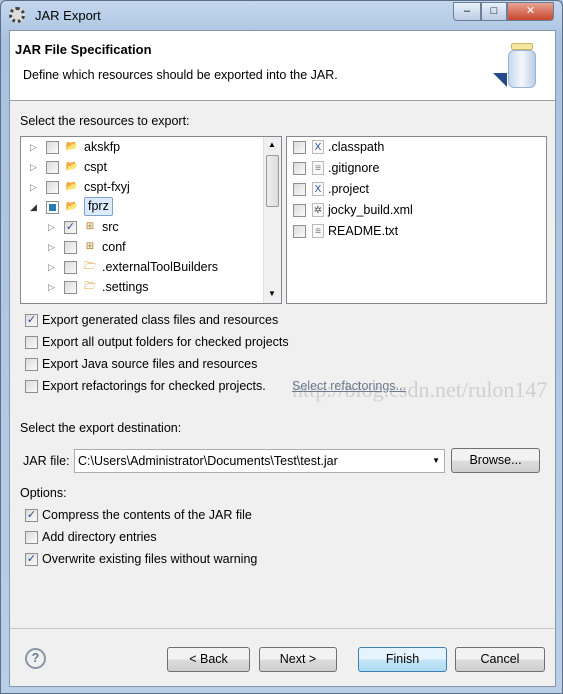  What do you see at coordinates (141, 207) in the screenshot?
I see `tree-item: ◢ 📂 fprz` at bounding box center [141, 207].